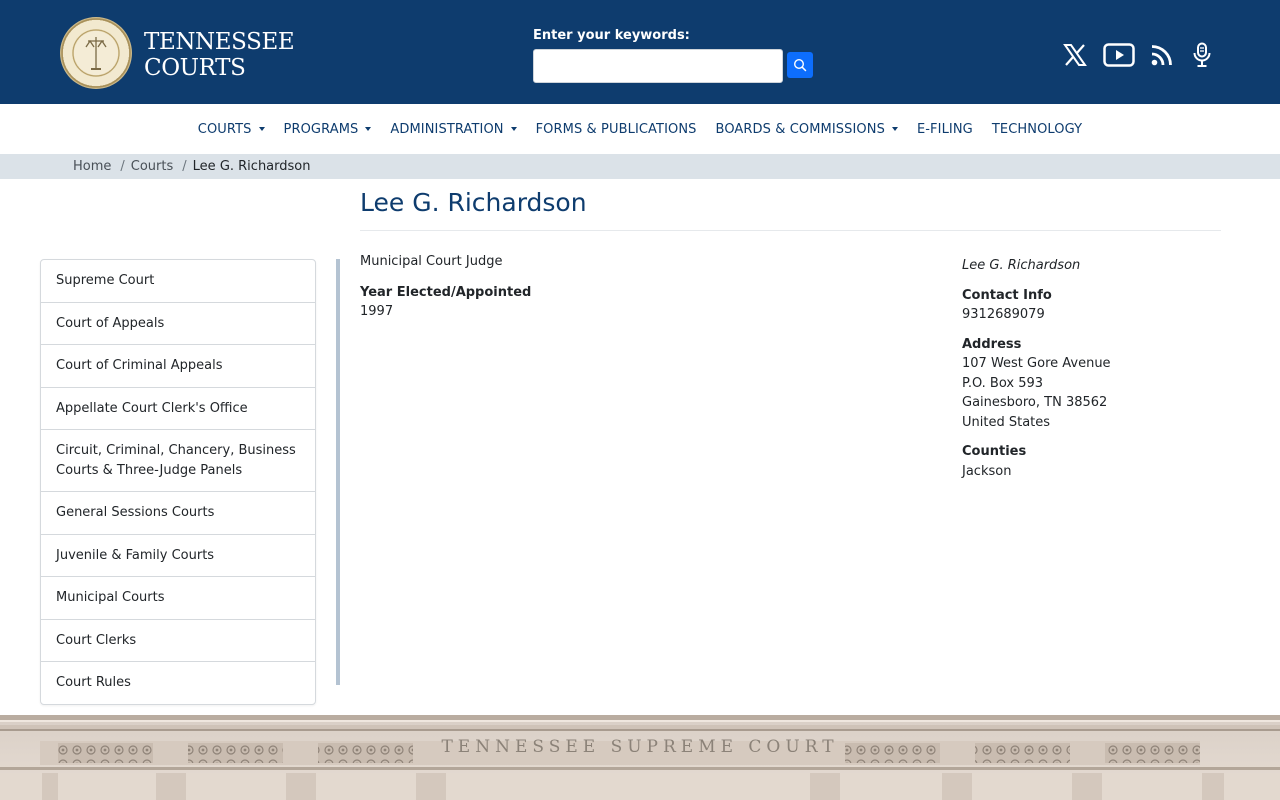  Describe the element at coordinates (321, 129) in the screenshot. I see `nav-label: PROGRAMS` at that location.